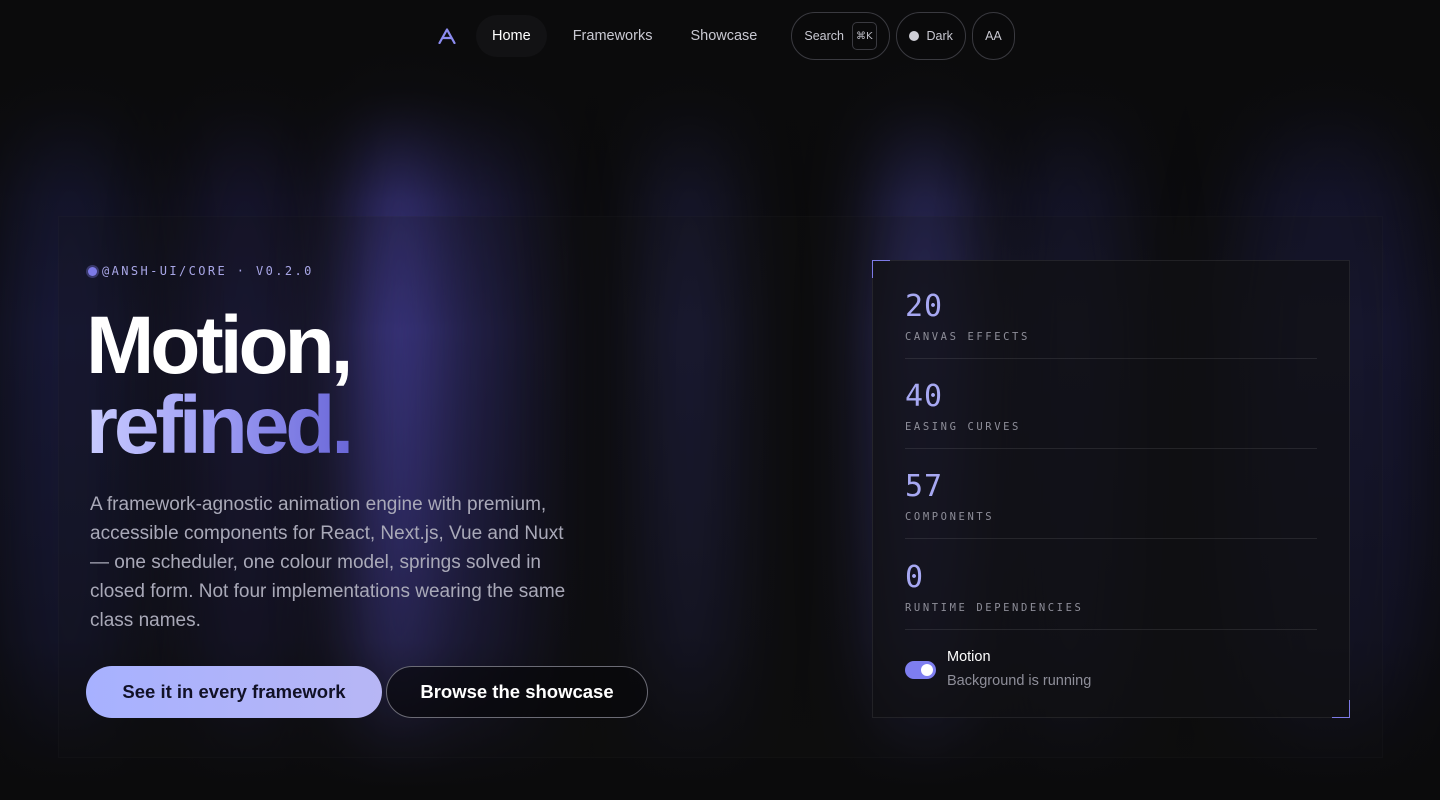 The image size is (1440, 800). Describe the element at coordinates (963, 427) in the screenshot. I see `stat-label: EASING CURVES` at that location.